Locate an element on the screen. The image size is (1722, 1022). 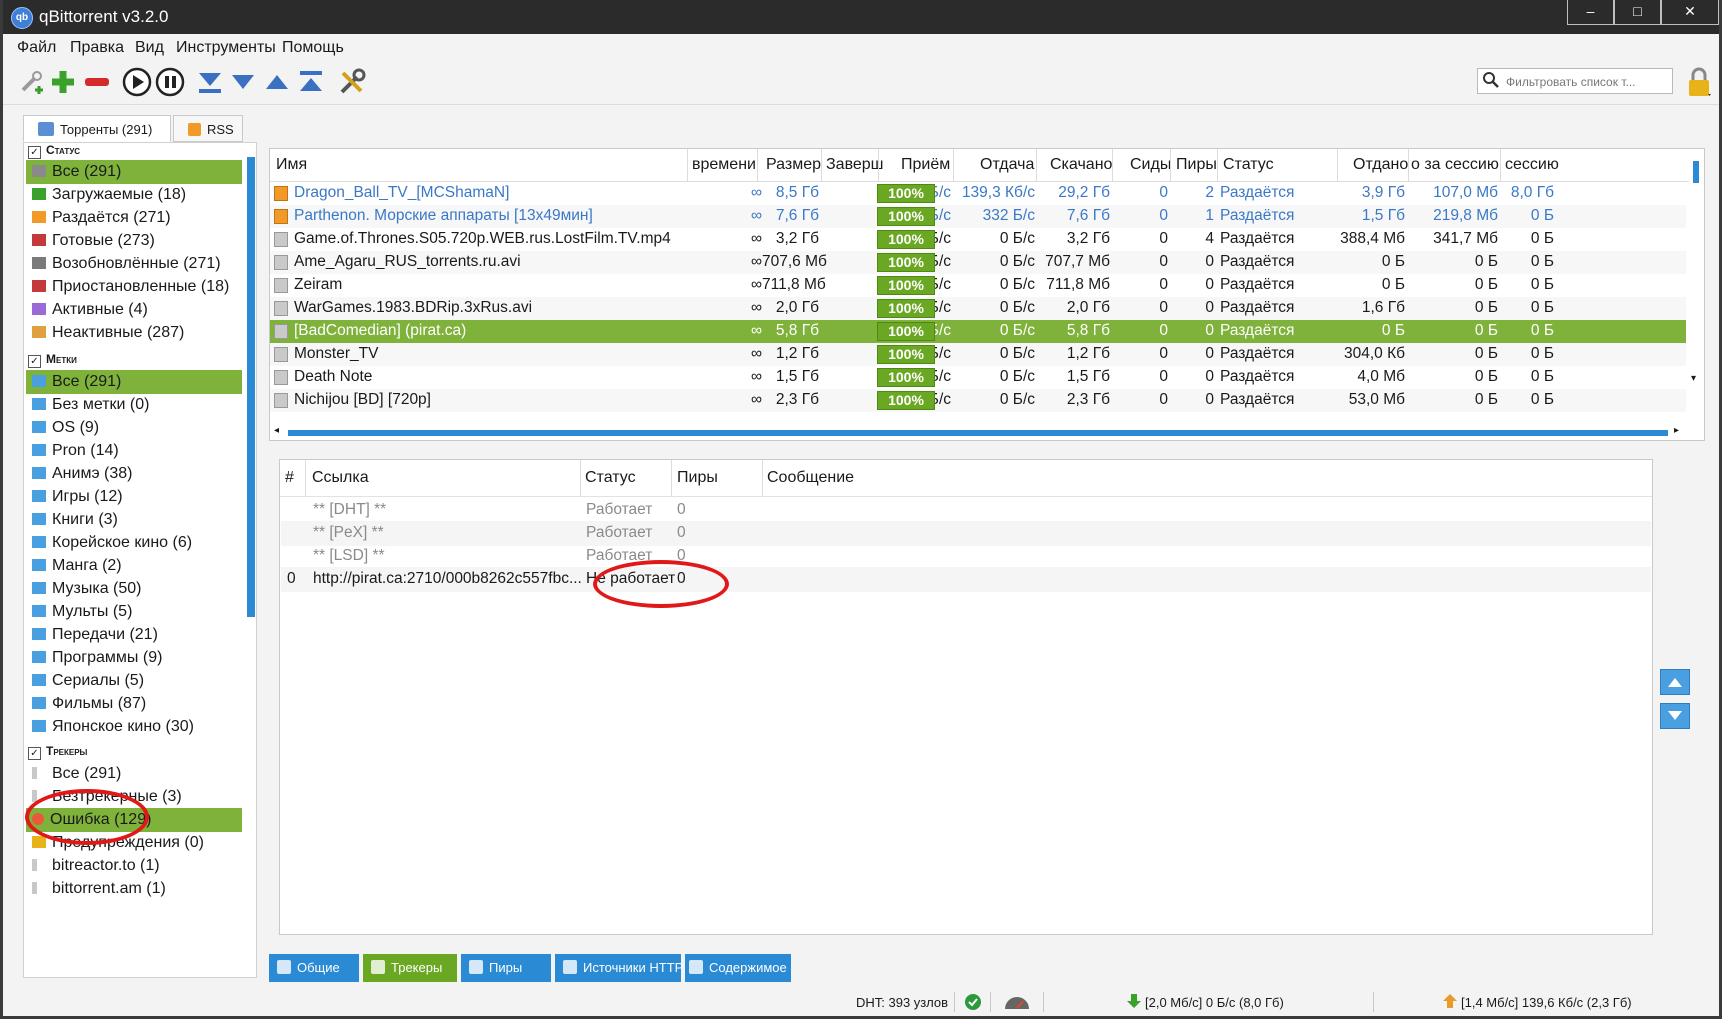
sidebar-item-label-cartoons: Мульты (5) is located at coordinates (134, 612).